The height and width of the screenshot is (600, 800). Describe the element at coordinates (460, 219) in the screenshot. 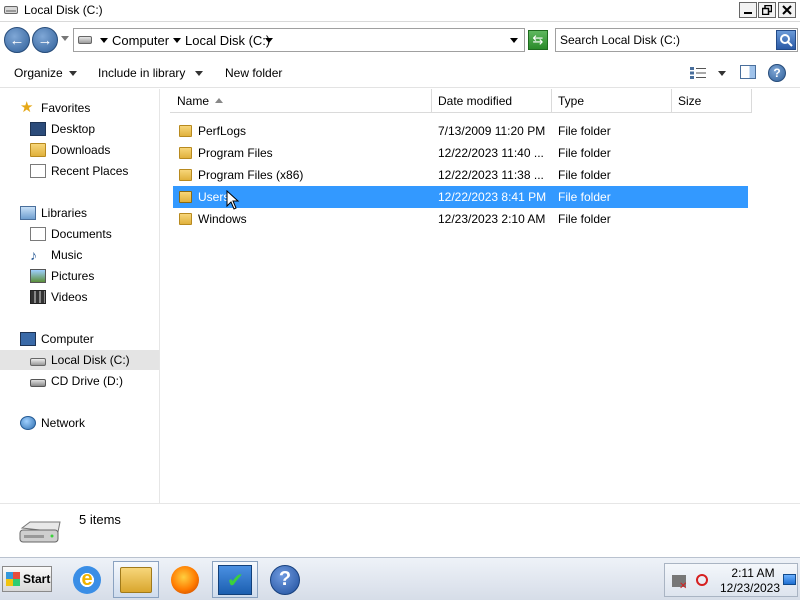

I see `file-row: Windows 12/23/2023 2:10 AM File folder` at that location.